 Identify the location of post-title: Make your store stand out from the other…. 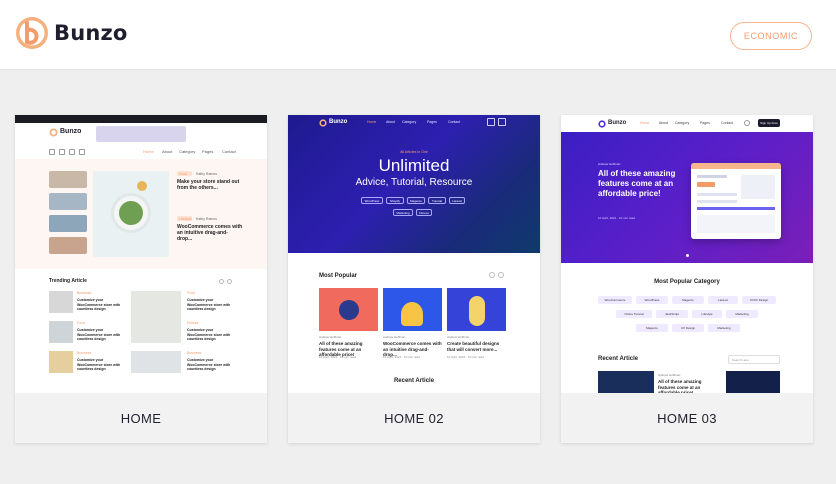
(210, 185).